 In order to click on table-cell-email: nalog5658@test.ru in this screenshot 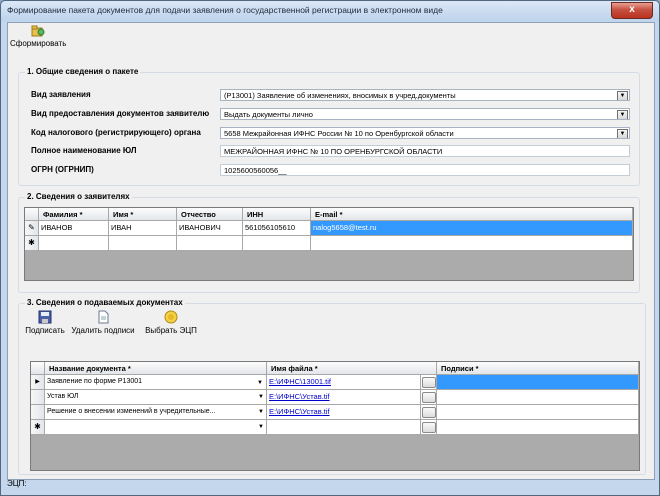, I will do `click(472, 228)`.